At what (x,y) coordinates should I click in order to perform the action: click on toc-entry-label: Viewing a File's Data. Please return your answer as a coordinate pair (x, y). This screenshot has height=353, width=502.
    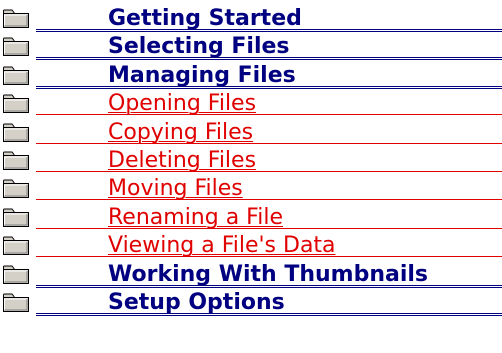
    Looking at the image, I should click on (222, 246).